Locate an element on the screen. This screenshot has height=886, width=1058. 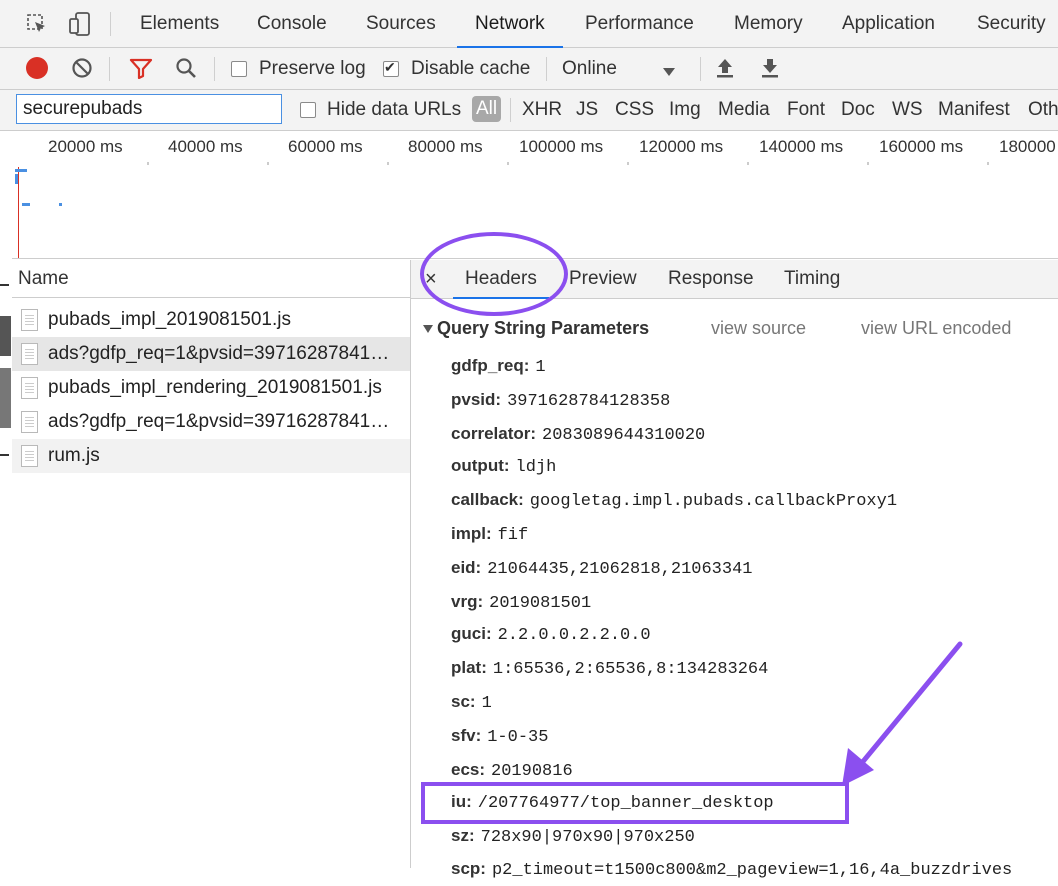
throttle-select: Online is located at coordinates (589, 68).